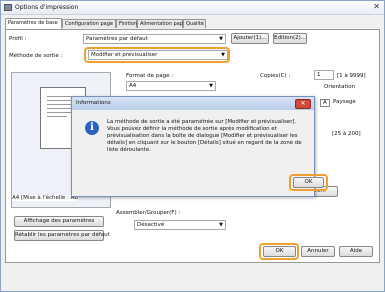 This screenshot has height=292, width=385. Describe the element at coordinates (47, 7) in the screenshot. I see `window-title: Options d'impression` at that location.